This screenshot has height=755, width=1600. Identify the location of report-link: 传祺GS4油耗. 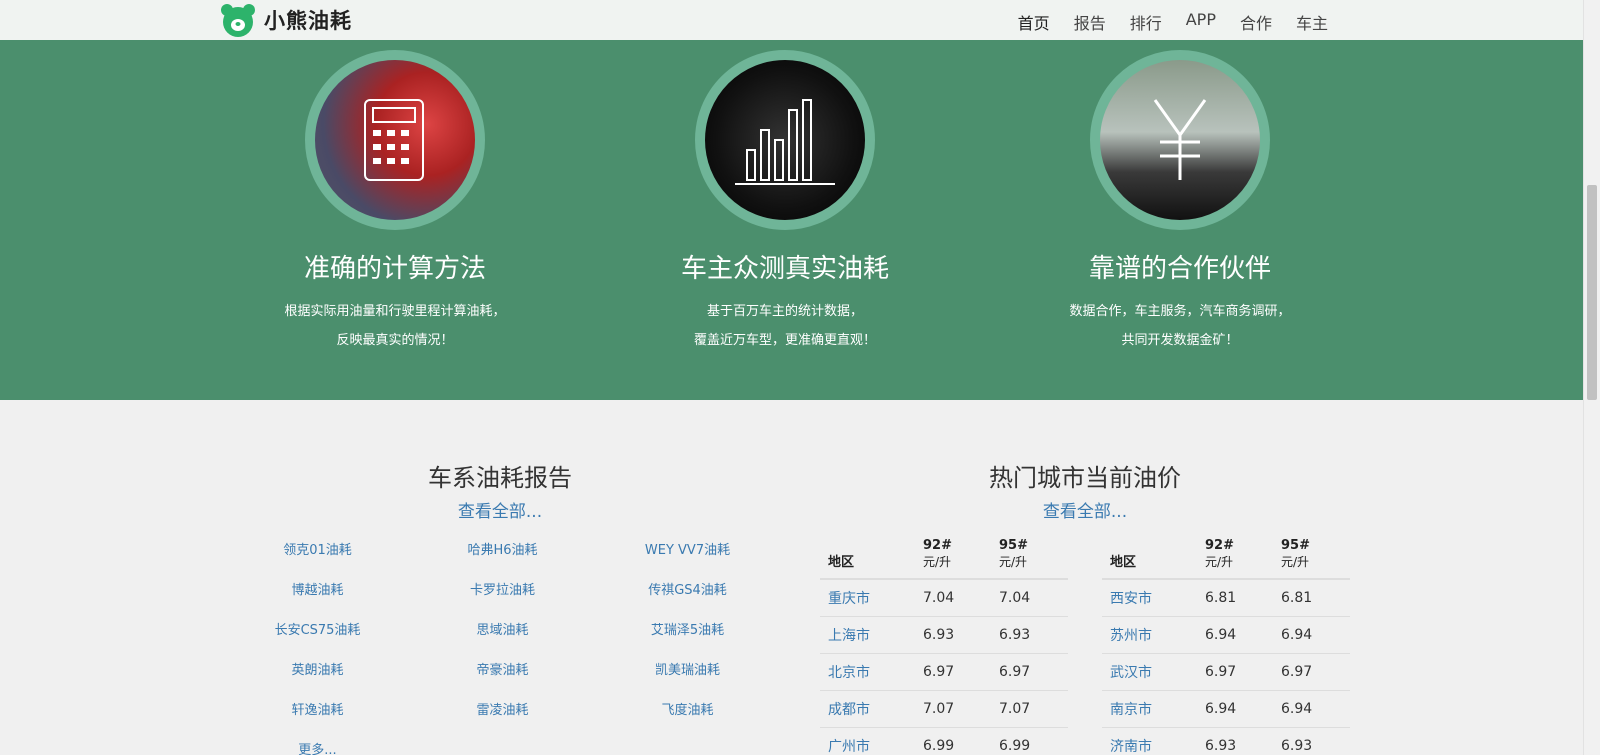
(687, 600).